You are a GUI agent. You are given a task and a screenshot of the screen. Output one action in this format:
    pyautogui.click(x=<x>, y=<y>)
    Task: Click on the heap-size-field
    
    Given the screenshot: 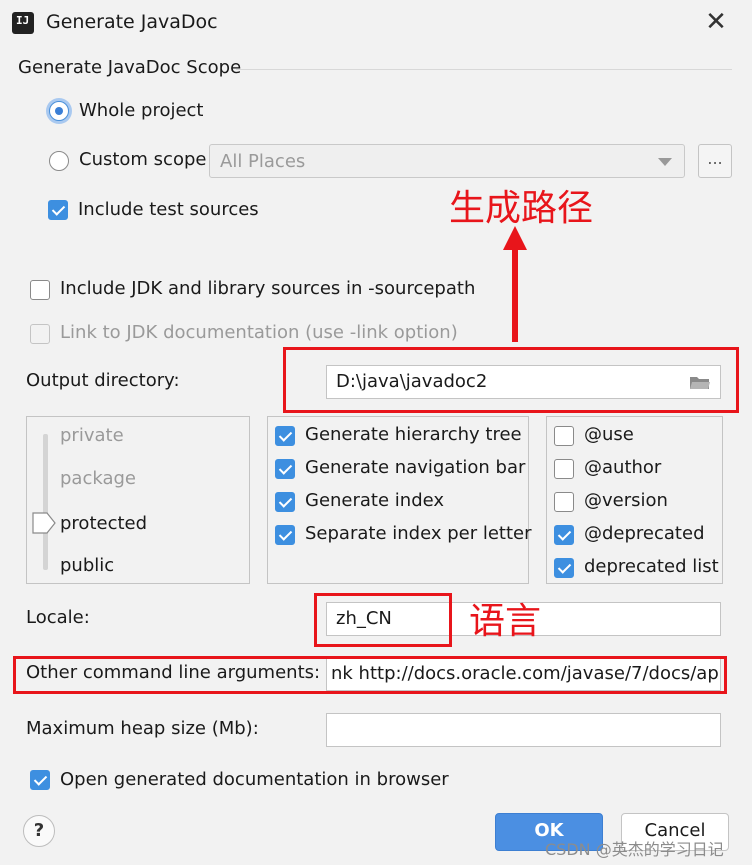 What is the action you would take?
    pyautogui.click(x=523, y=730)
    